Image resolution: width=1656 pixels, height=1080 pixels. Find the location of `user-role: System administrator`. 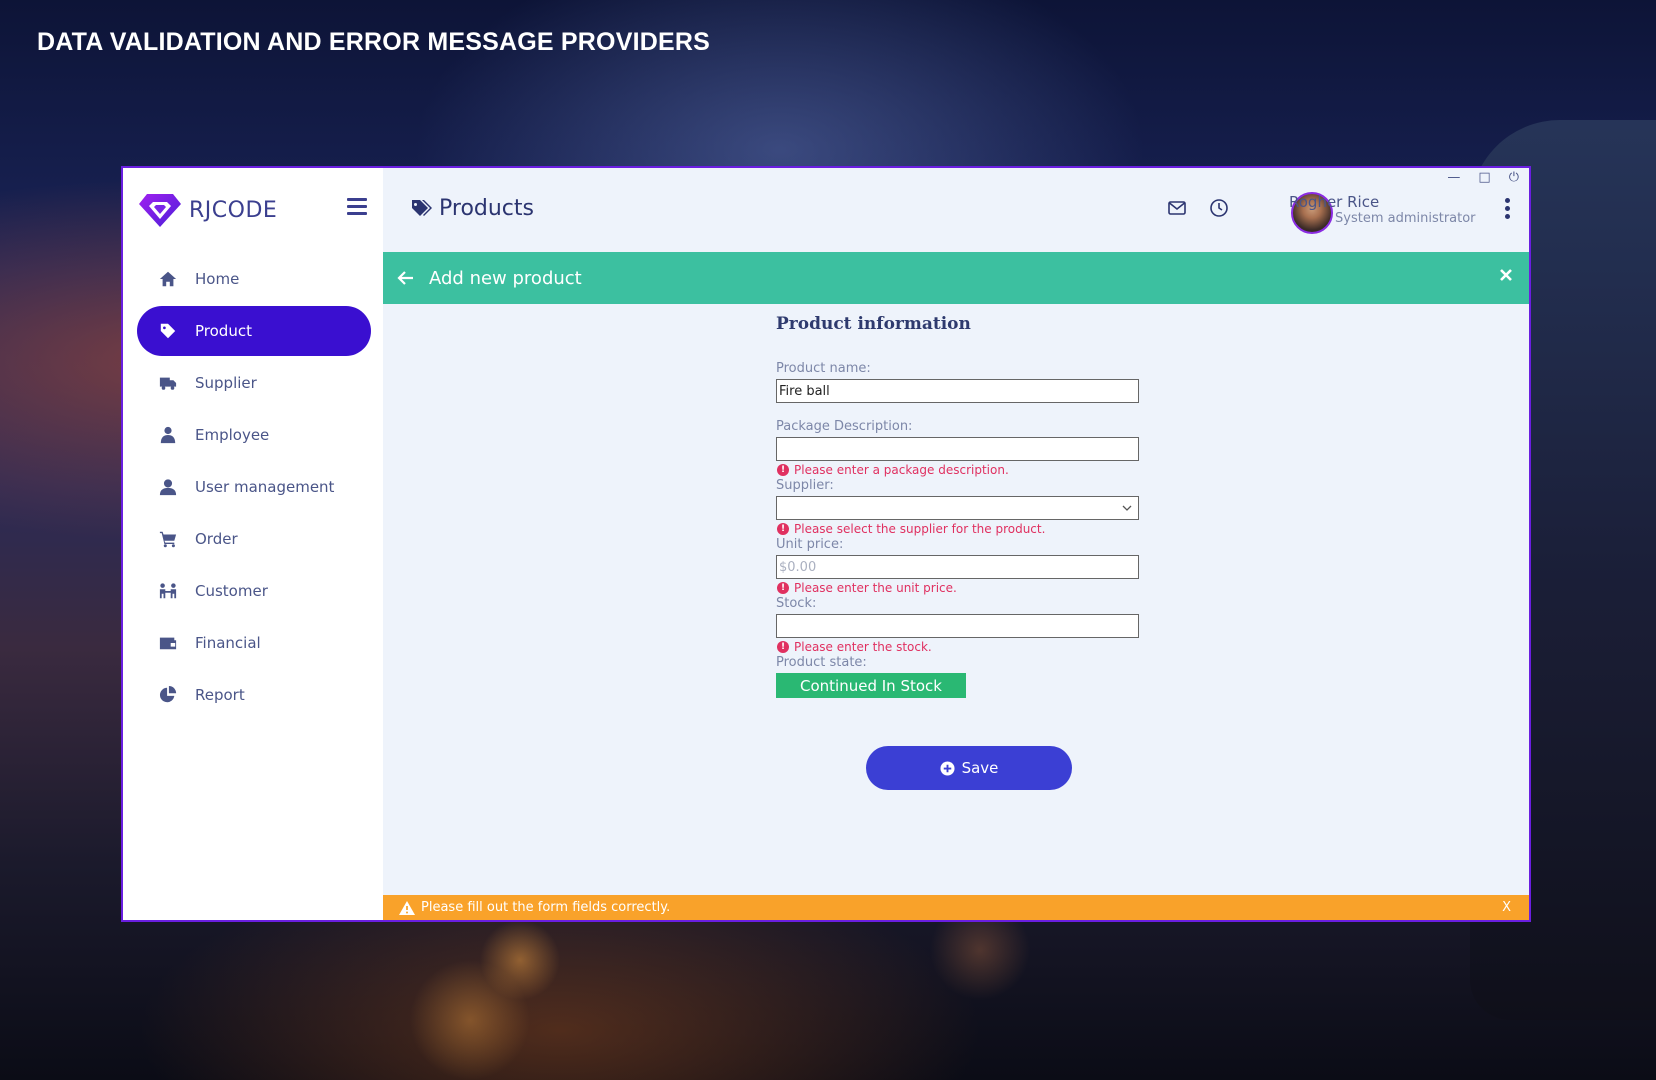

user-role: System administrator is located at coordinates (1405, 218).